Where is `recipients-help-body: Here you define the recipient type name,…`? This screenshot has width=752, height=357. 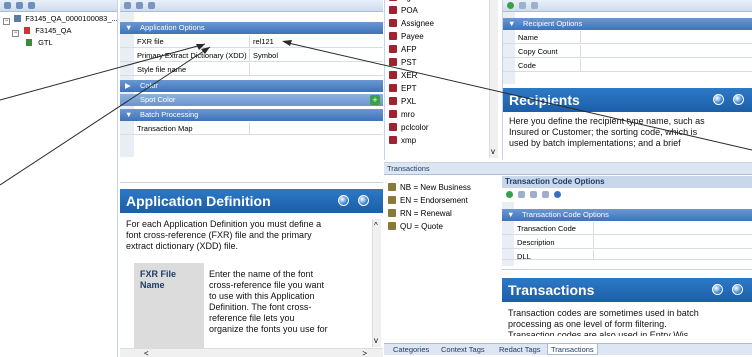 recipients-help-body: Here you define the recipient type name,… is located at coordinates (627, 132).